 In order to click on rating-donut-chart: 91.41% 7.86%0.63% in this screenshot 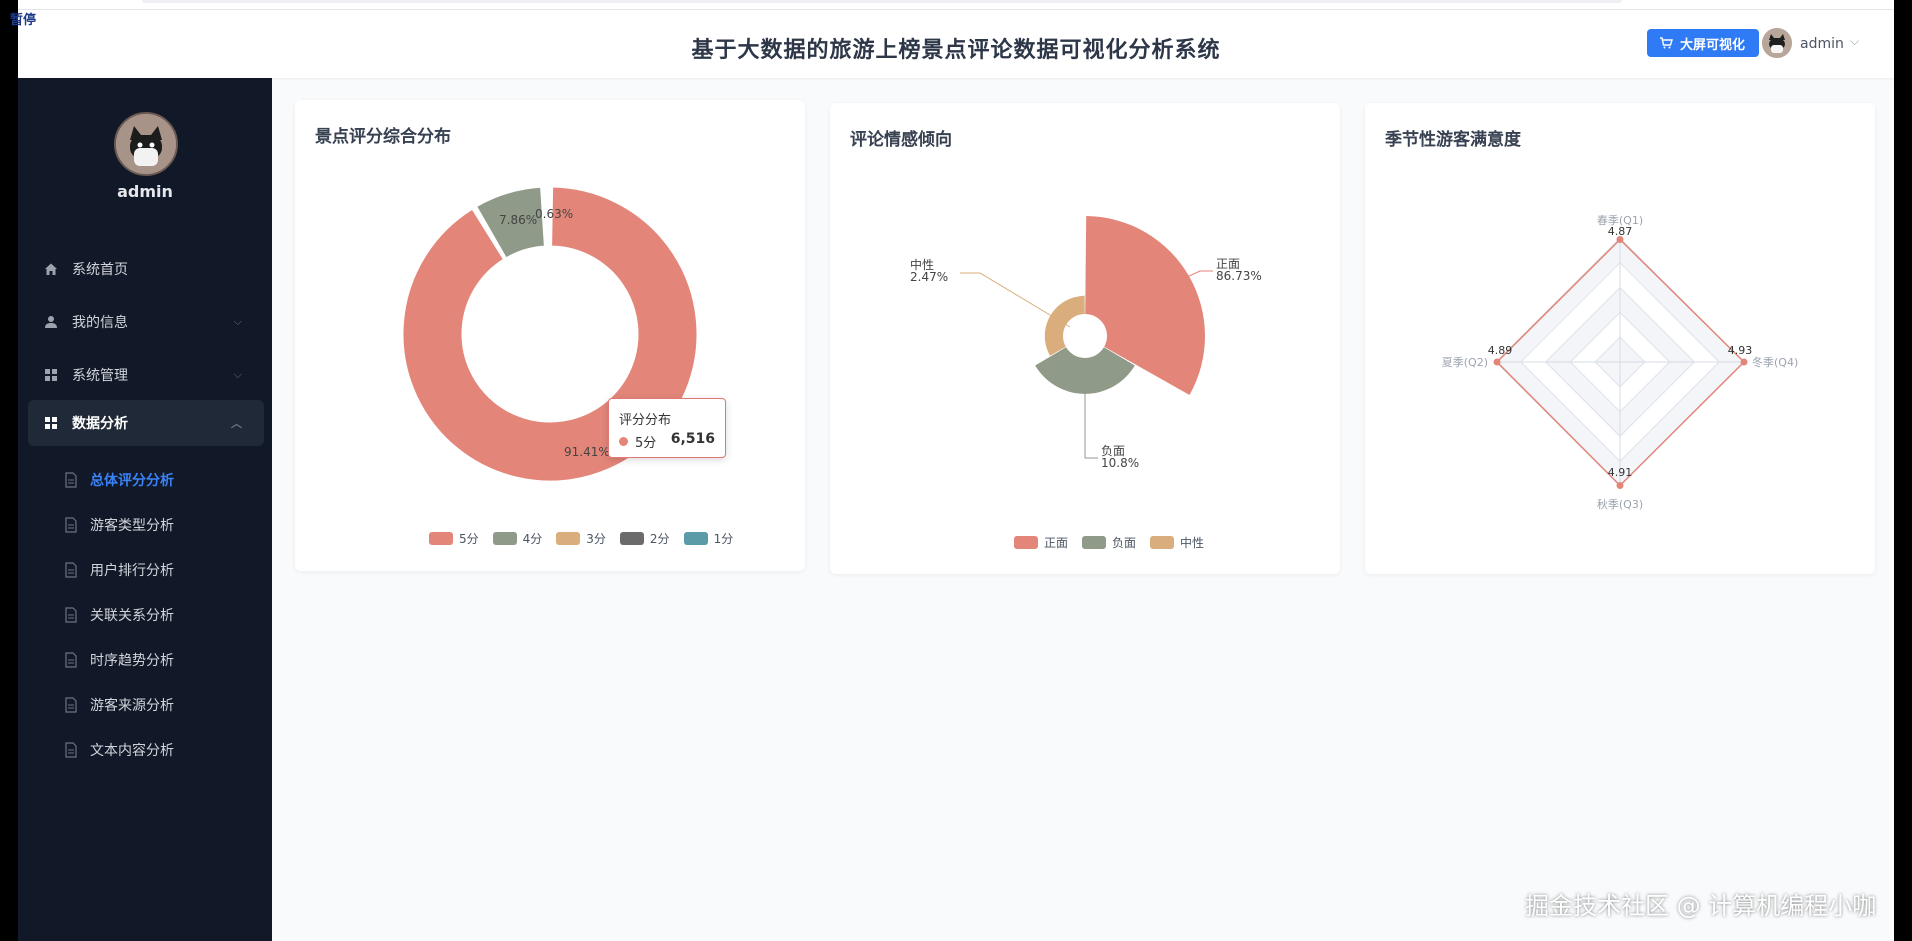, I will do `click(550, 334)`.